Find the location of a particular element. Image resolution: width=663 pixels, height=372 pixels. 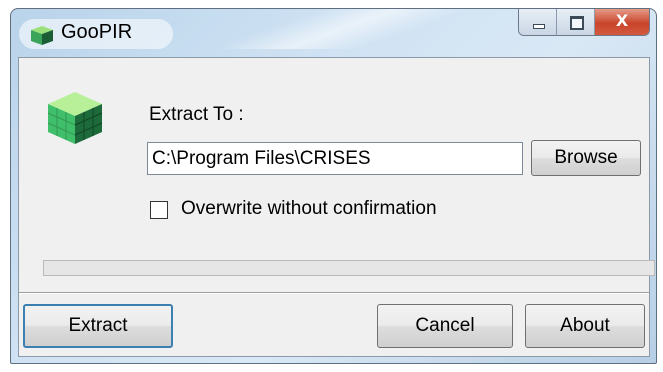

maximize-button is located at coordinates (576, 22).